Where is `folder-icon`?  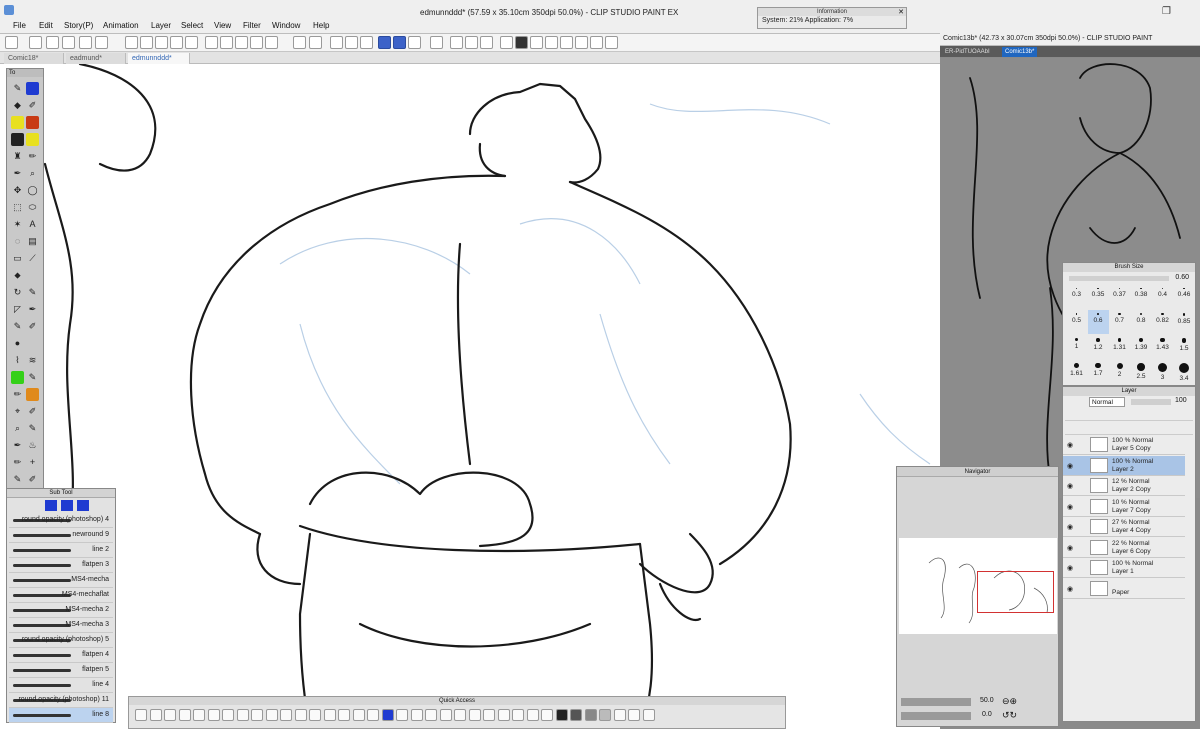 folder-icon is located at coordinates (68, 42).